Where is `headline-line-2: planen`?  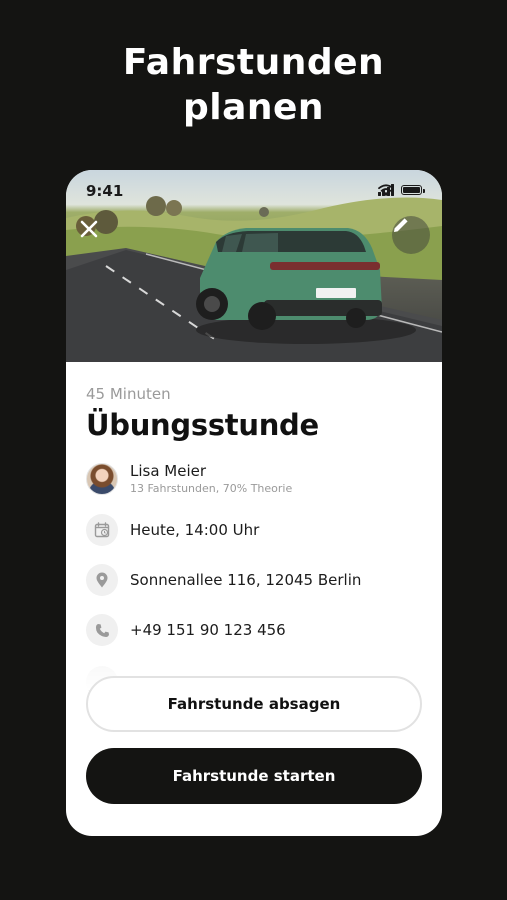
headline-line-2: planen is located at coordinates (253, 107).